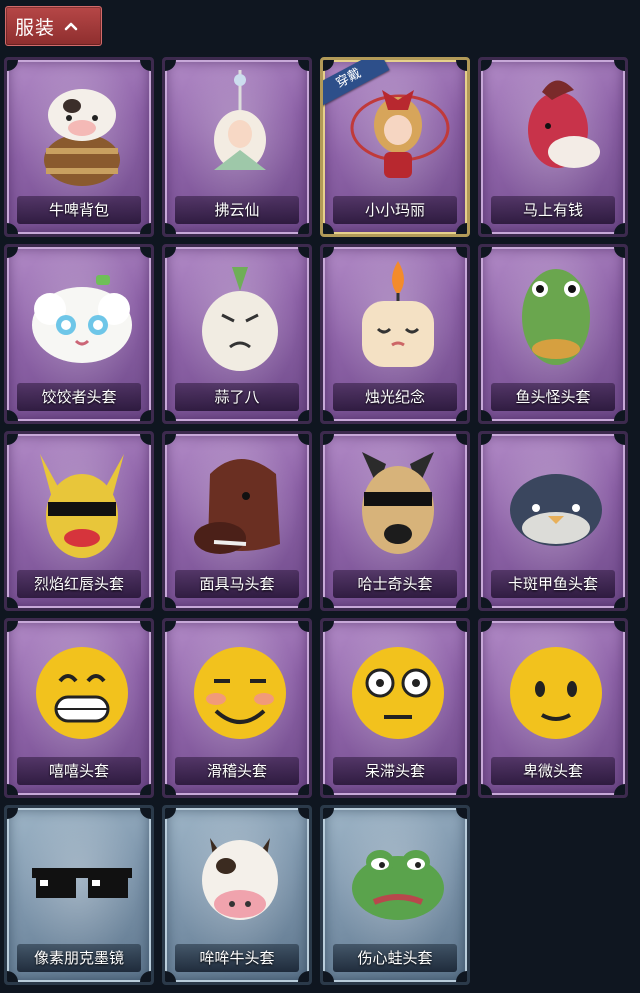 This screenshot has height=993, width=640. Describe the element at coordinates (237, 210) in the screenshot. I see `costume-card-label: 拂云仙` at that location.